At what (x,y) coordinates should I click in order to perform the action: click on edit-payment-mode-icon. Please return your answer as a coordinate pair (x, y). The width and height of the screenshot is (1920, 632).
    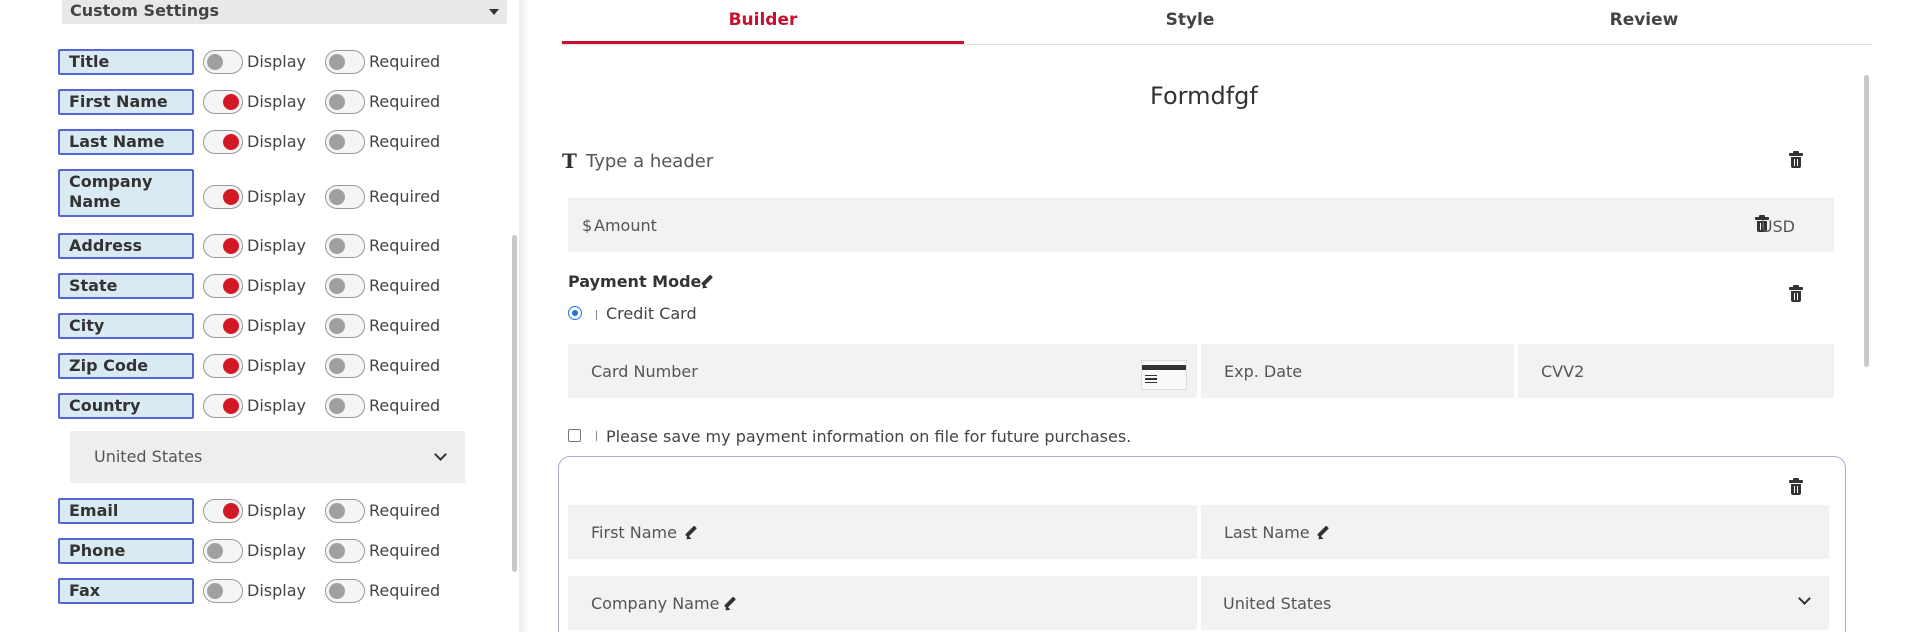
    Looking at the image, I should click on (707, 282).